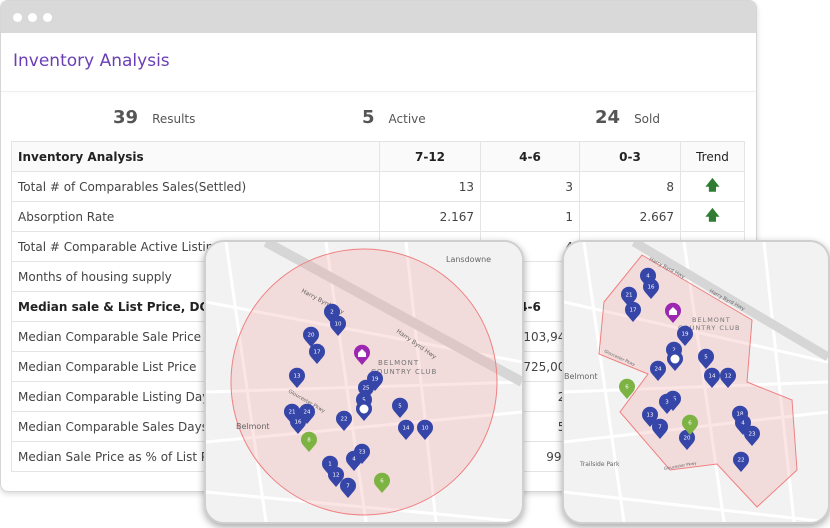 The image size is (830, 528). What do you see at coordinates (630, 156) in the screenshot?
I see `column-header: 0-3` at bounding box center [630, 156].